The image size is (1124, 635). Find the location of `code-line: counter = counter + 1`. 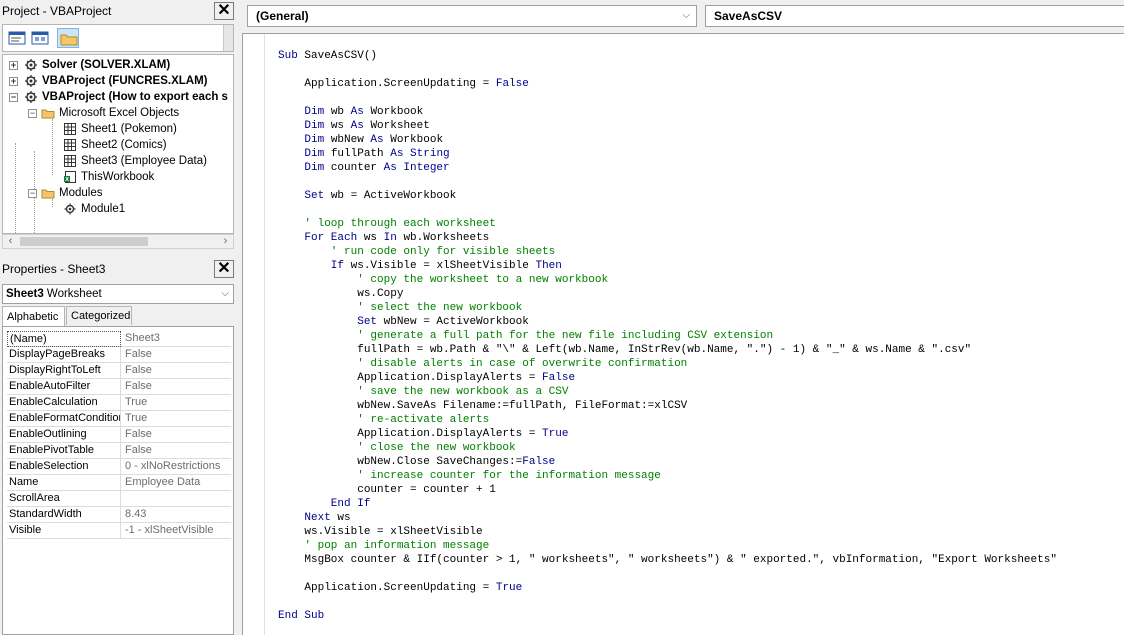

code-line: counter = counter + 1 is located at coordinates (667, 490).